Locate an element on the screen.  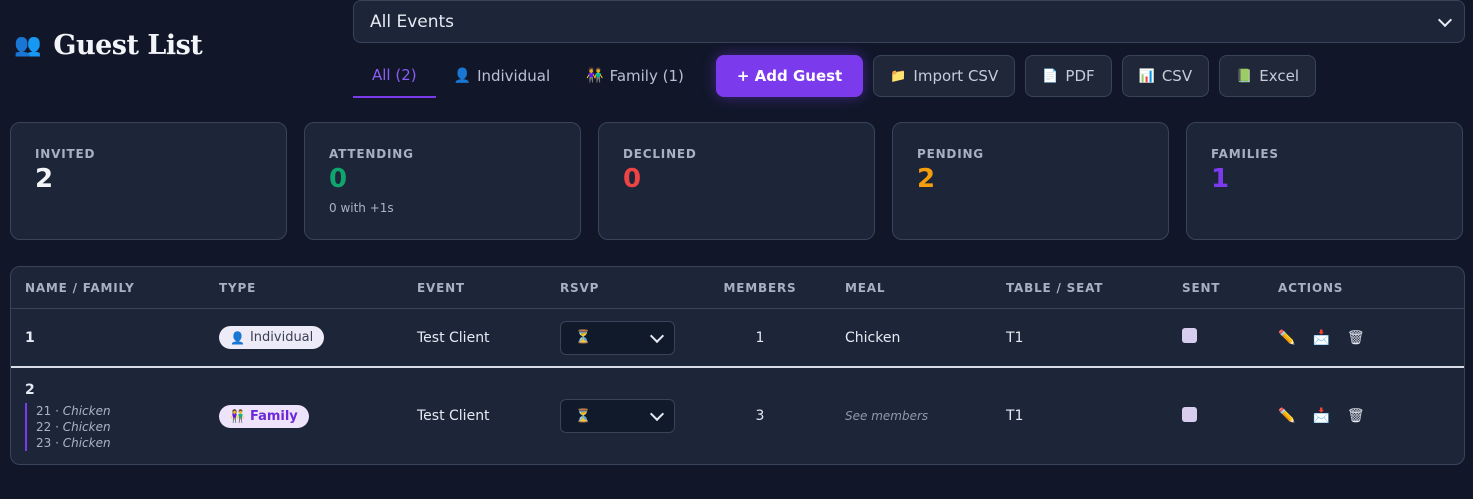
event-filter-select: All Events is located at coordinates (909, 21).